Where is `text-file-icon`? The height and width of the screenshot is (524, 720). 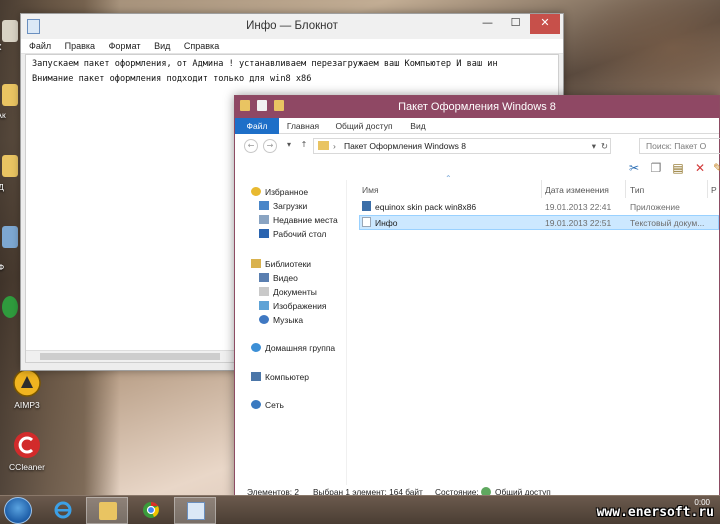 text-file-icon is located at coordinates (366, 222).